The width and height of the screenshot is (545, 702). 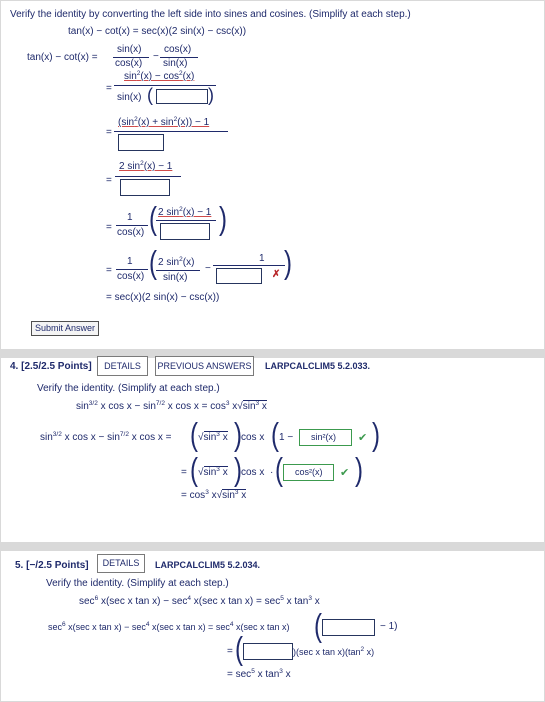 I want to click on q5-row2-answer-input, so click(x=268, y=651).